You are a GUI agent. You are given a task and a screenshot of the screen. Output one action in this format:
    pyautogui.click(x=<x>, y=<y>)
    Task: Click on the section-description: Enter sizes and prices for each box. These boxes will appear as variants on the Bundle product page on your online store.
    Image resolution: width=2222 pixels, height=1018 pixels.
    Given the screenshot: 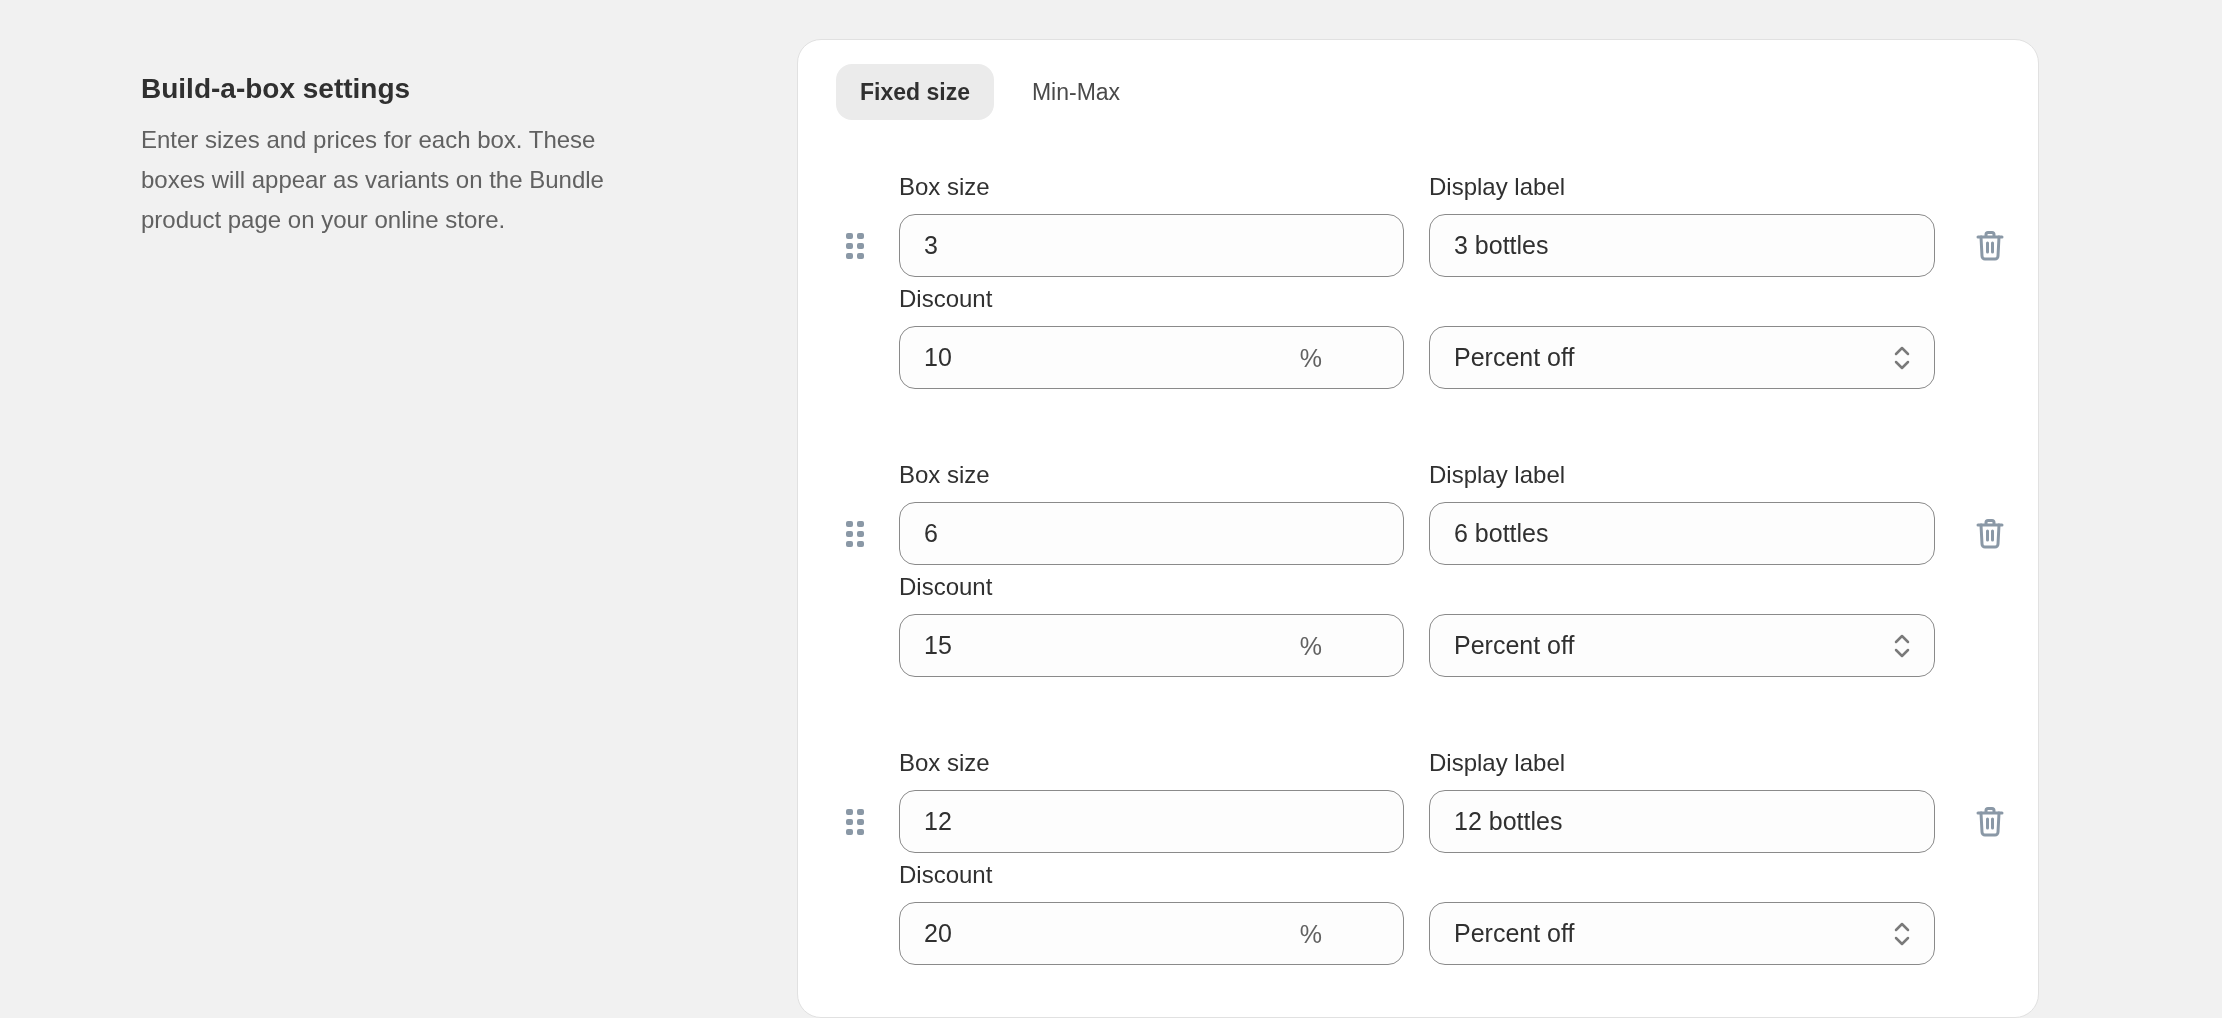 What is the action you would take?
    pyautogui.click(x=373, y=180)
    